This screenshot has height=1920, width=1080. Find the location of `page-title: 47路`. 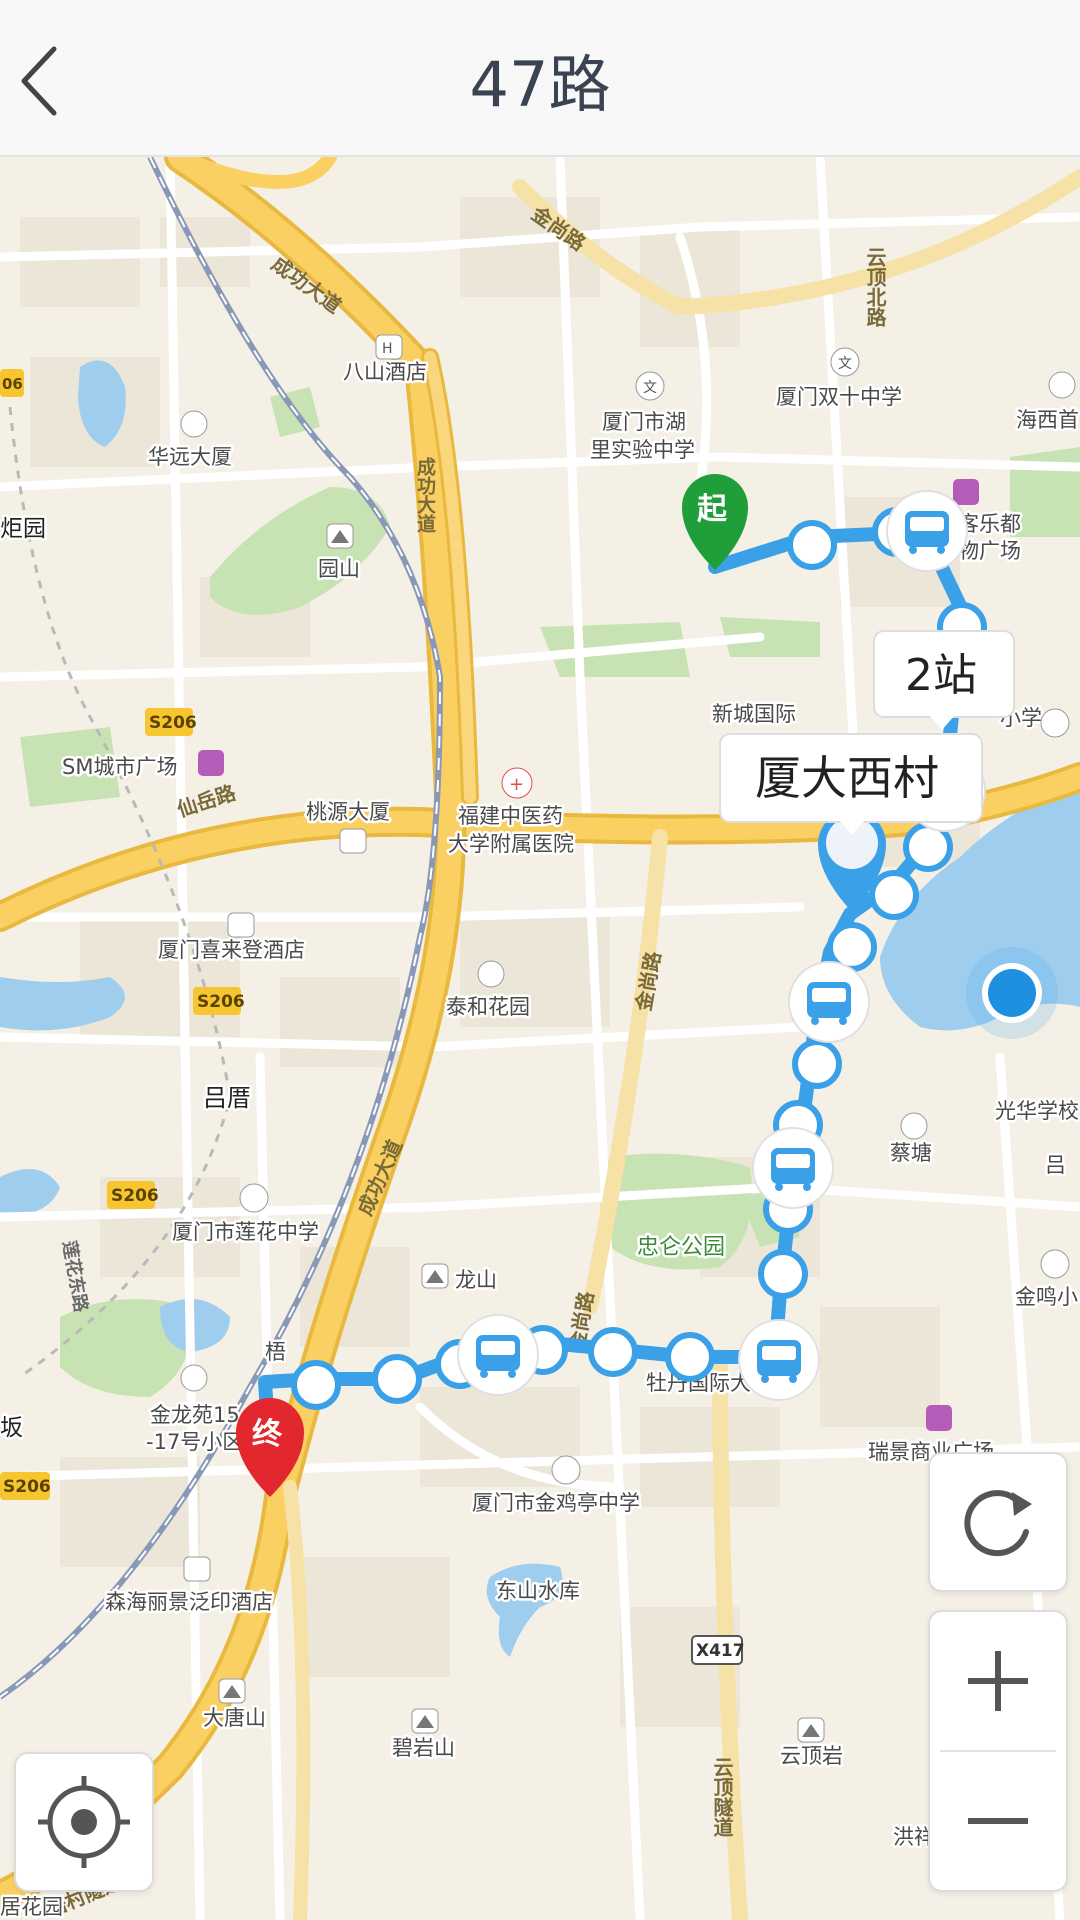

page-title: 47路 is located at coordinates (540, 84).